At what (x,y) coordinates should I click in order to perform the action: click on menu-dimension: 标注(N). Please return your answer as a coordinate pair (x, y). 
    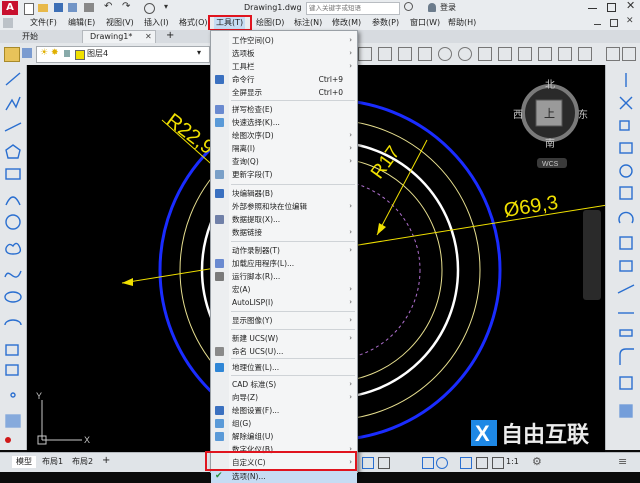
    Looking at the image, I should click on (308, 23).